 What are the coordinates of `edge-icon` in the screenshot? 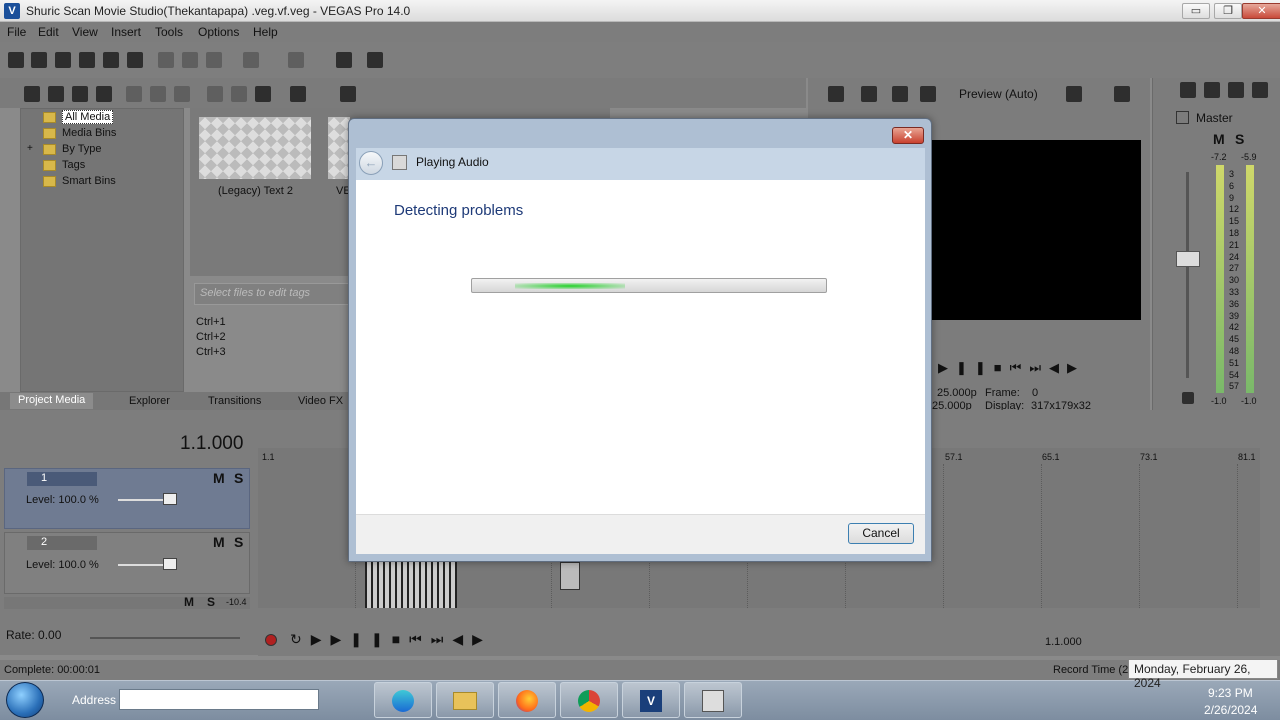 It's located at (403, 700).